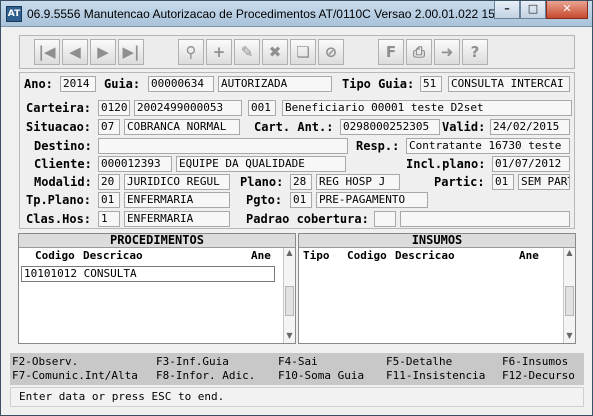  What do you see at coordinates (264, 200) in the screenshot?
I see `pgto-label: Pgto:` at bounding box center [264, 200].